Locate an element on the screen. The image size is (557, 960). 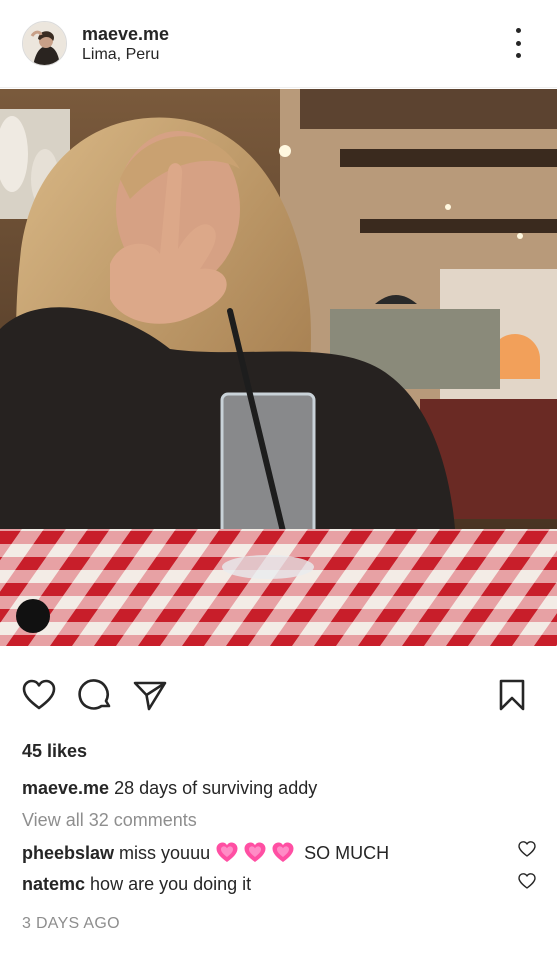
user-block: maeve.me Lima, Peru is located at coordinates (125, 44).